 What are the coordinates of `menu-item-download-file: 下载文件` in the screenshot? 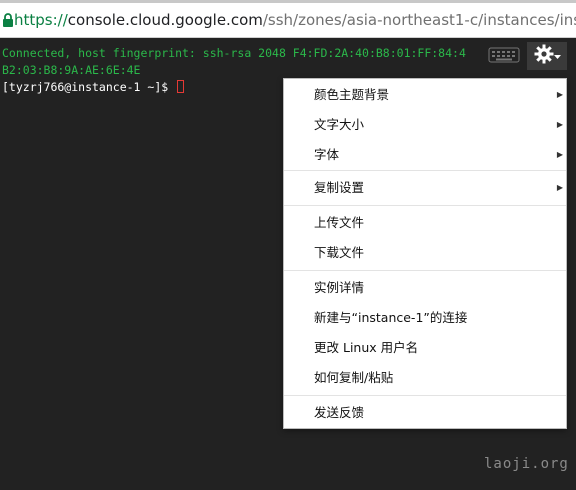 It's located at (425, 253).